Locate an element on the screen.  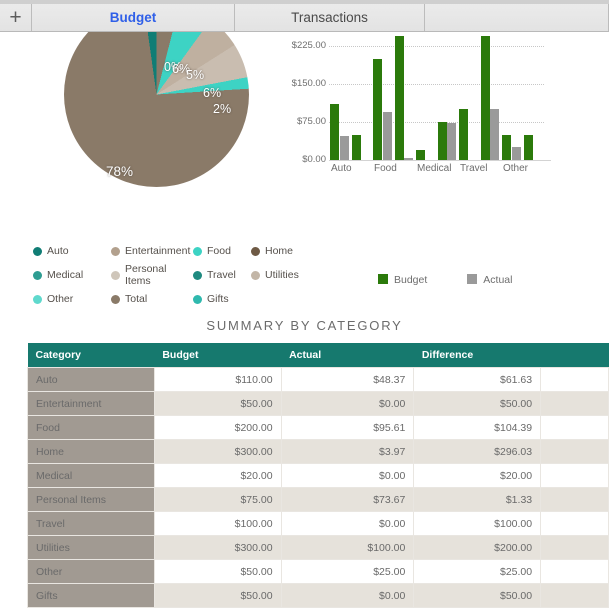
table-row: Home $300.00 $3.97 $296.03 is located at coordinates (318, 451).